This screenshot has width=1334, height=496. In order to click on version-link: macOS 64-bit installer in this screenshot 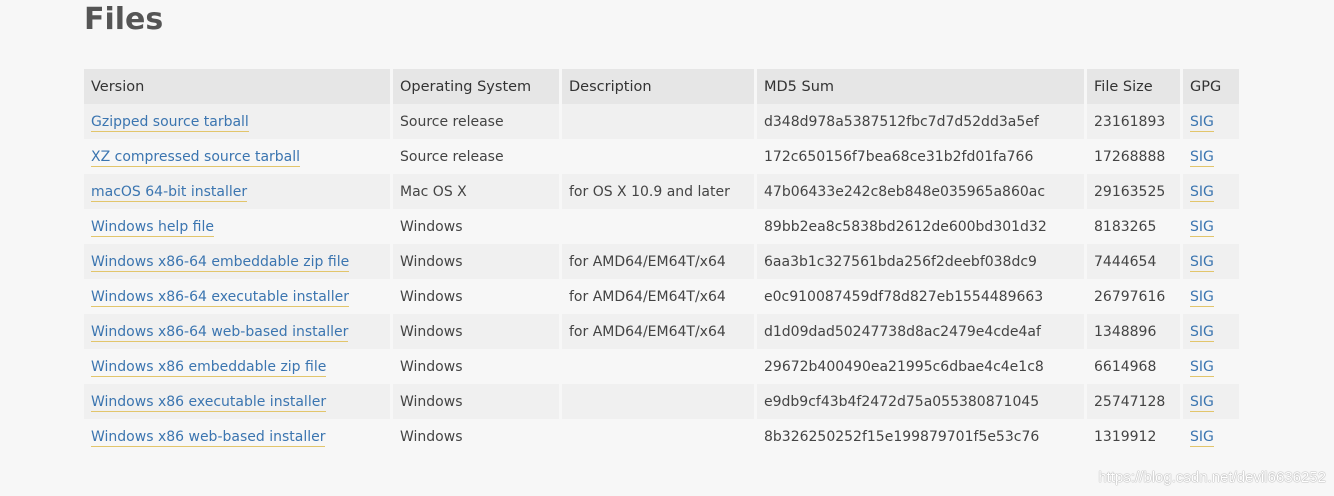, I will do `click(169, 192)`.